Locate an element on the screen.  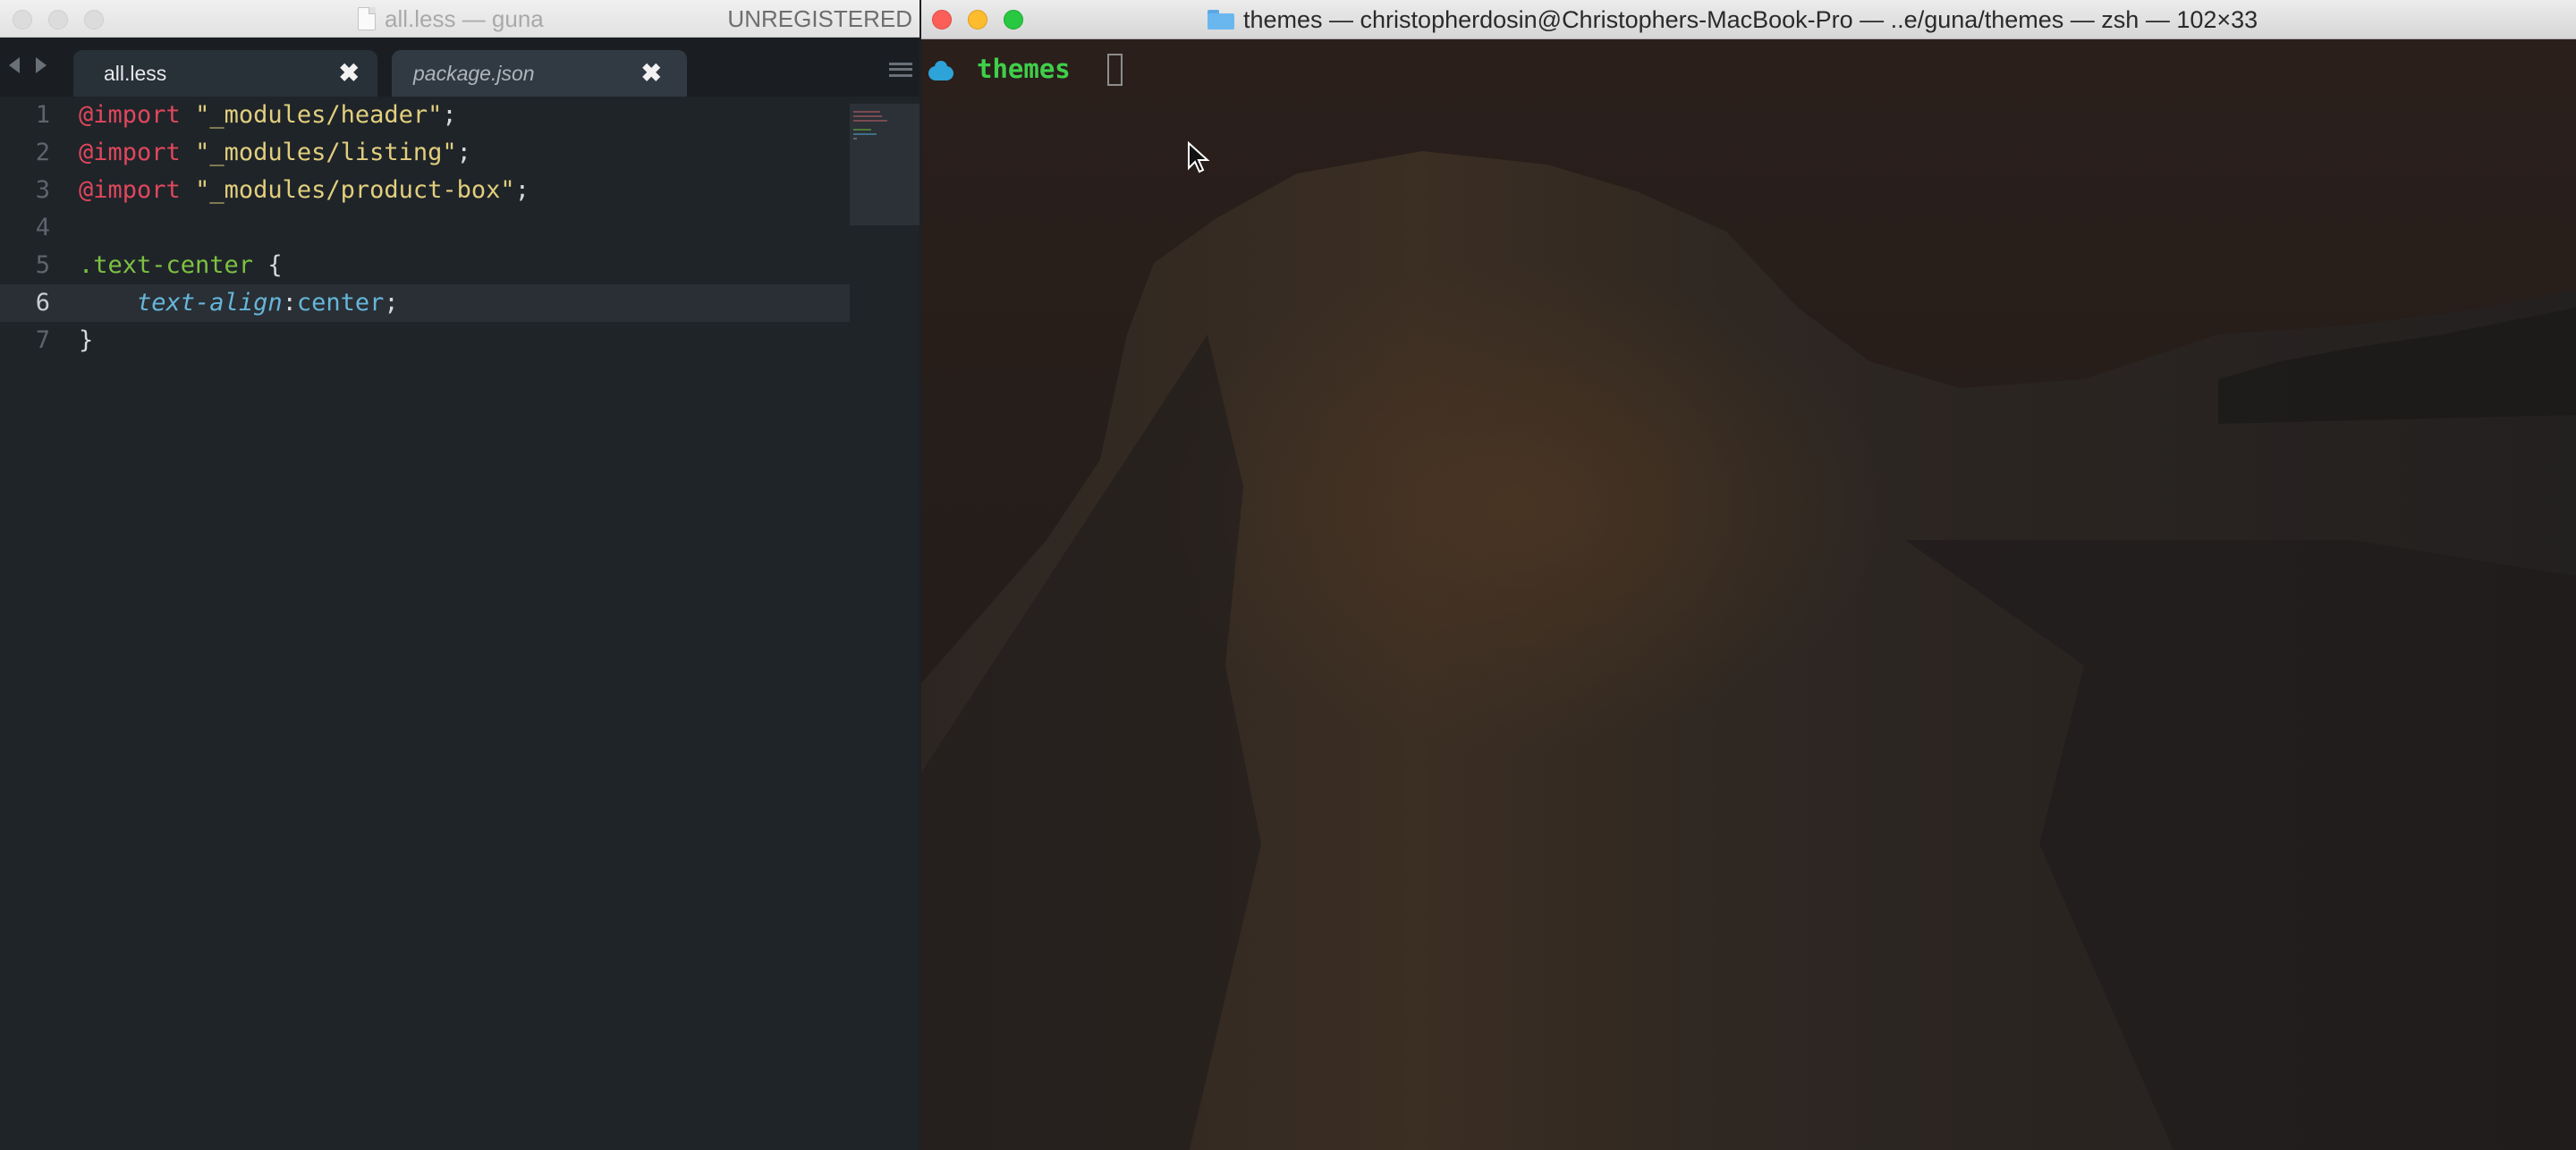
code-token: } is located at coordinates (86, 340).